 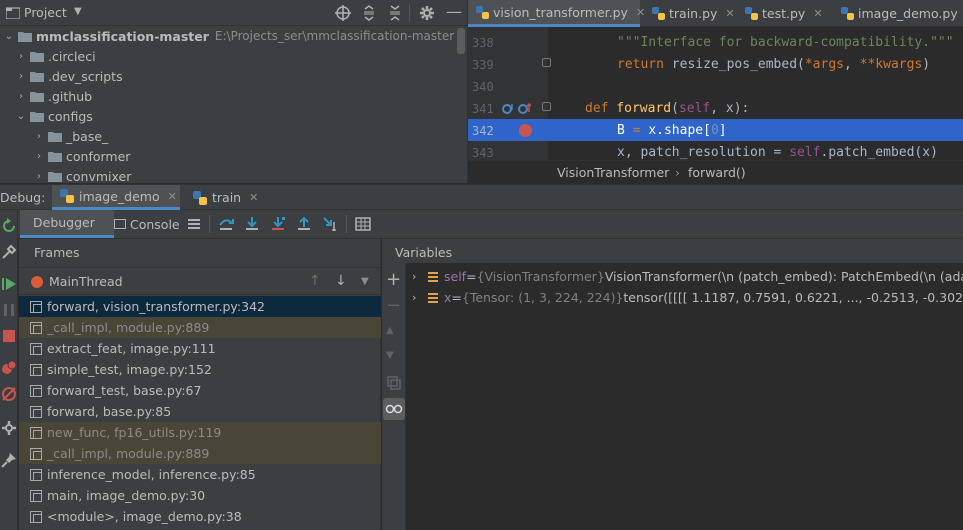 I want to click on hide-icon: —, so click(x=454, y=12).